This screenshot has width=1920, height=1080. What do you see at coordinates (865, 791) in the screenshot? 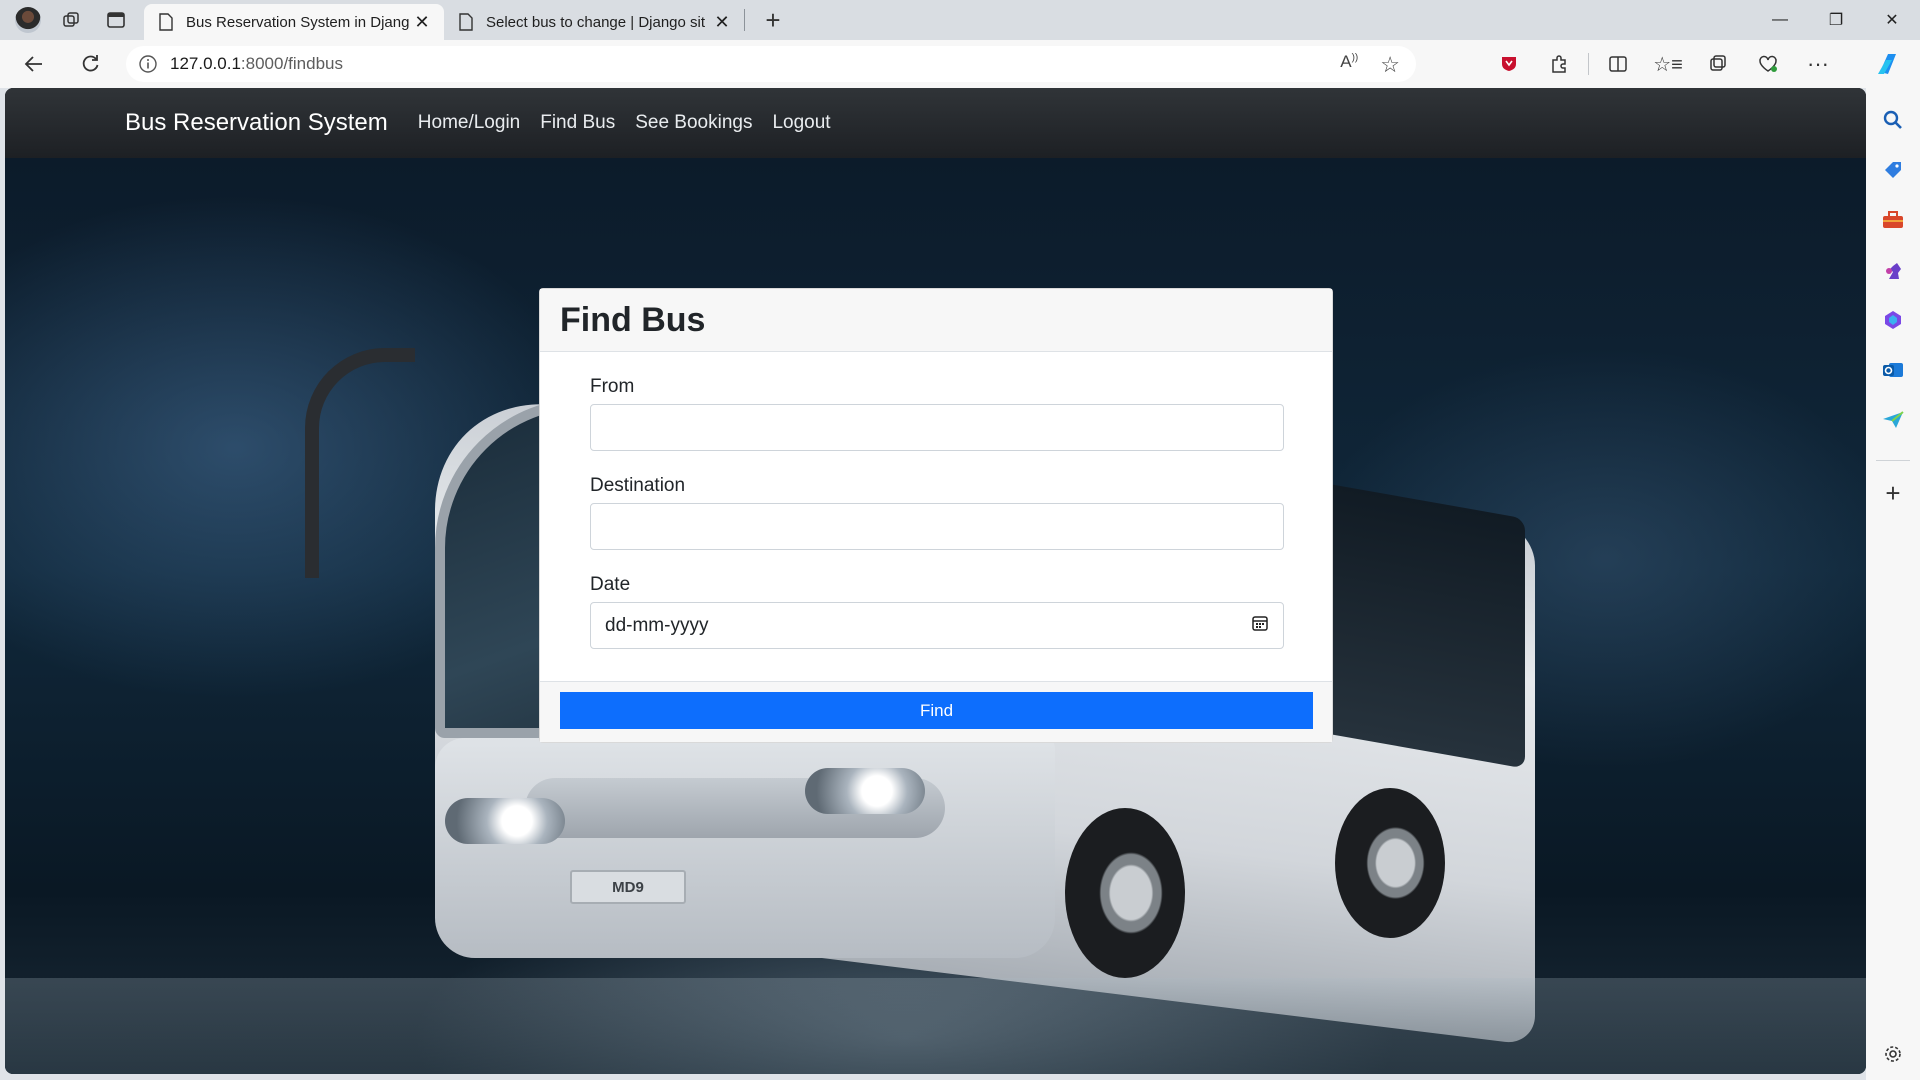
I see `bus-headlight-right` at bounding box center [865, 791].